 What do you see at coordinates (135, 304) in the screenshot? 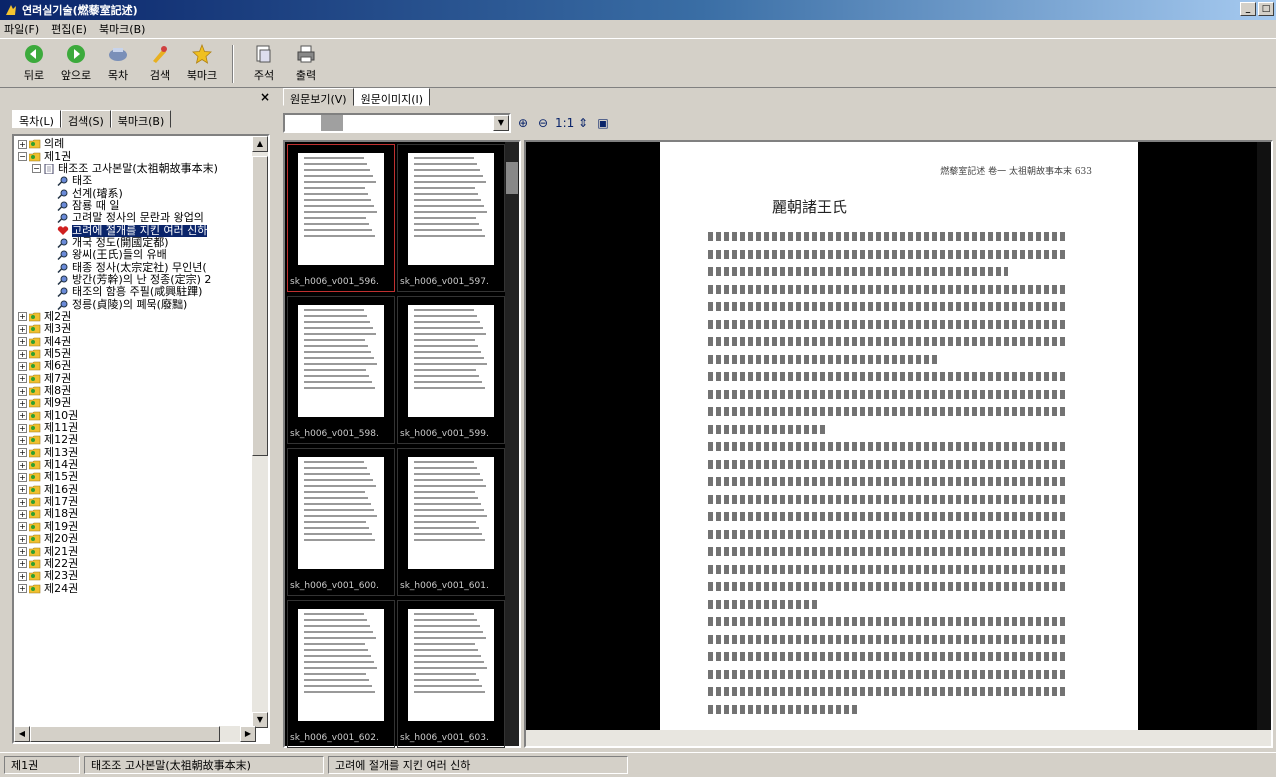
I see `tree-item: 정릉(貞陵)의 폐묵(廢黜)` at bounding box center [135, 304].